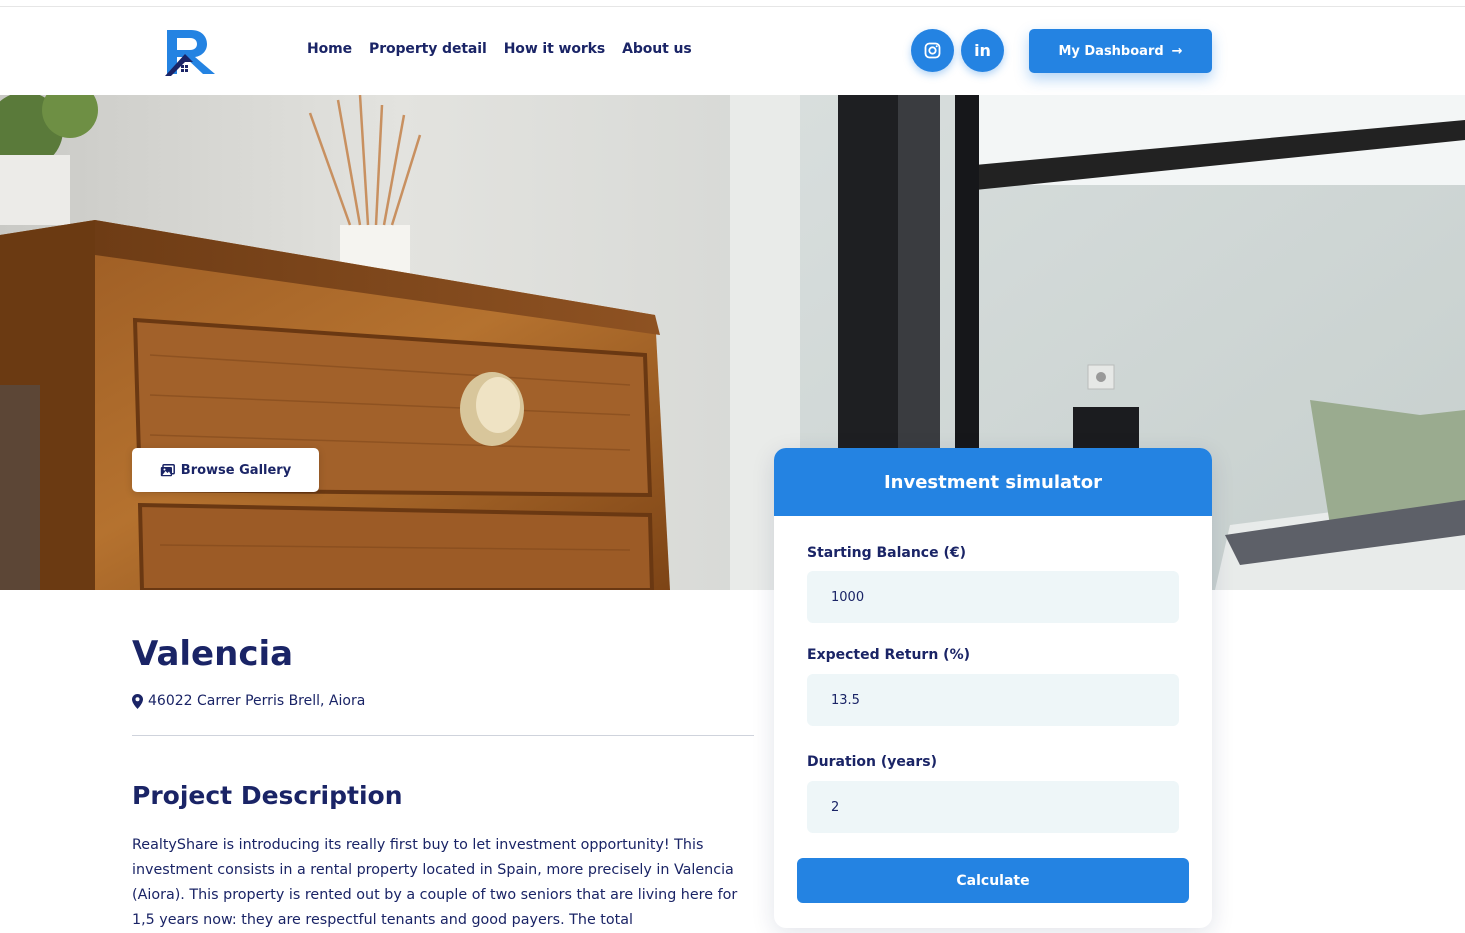 Image resolution: width=1465 pixels, height=933 pixels. Describe the element at coordinates (236, 470) in the screenshot. I see `browse-gallery-label: Browse Gallery` at that location.